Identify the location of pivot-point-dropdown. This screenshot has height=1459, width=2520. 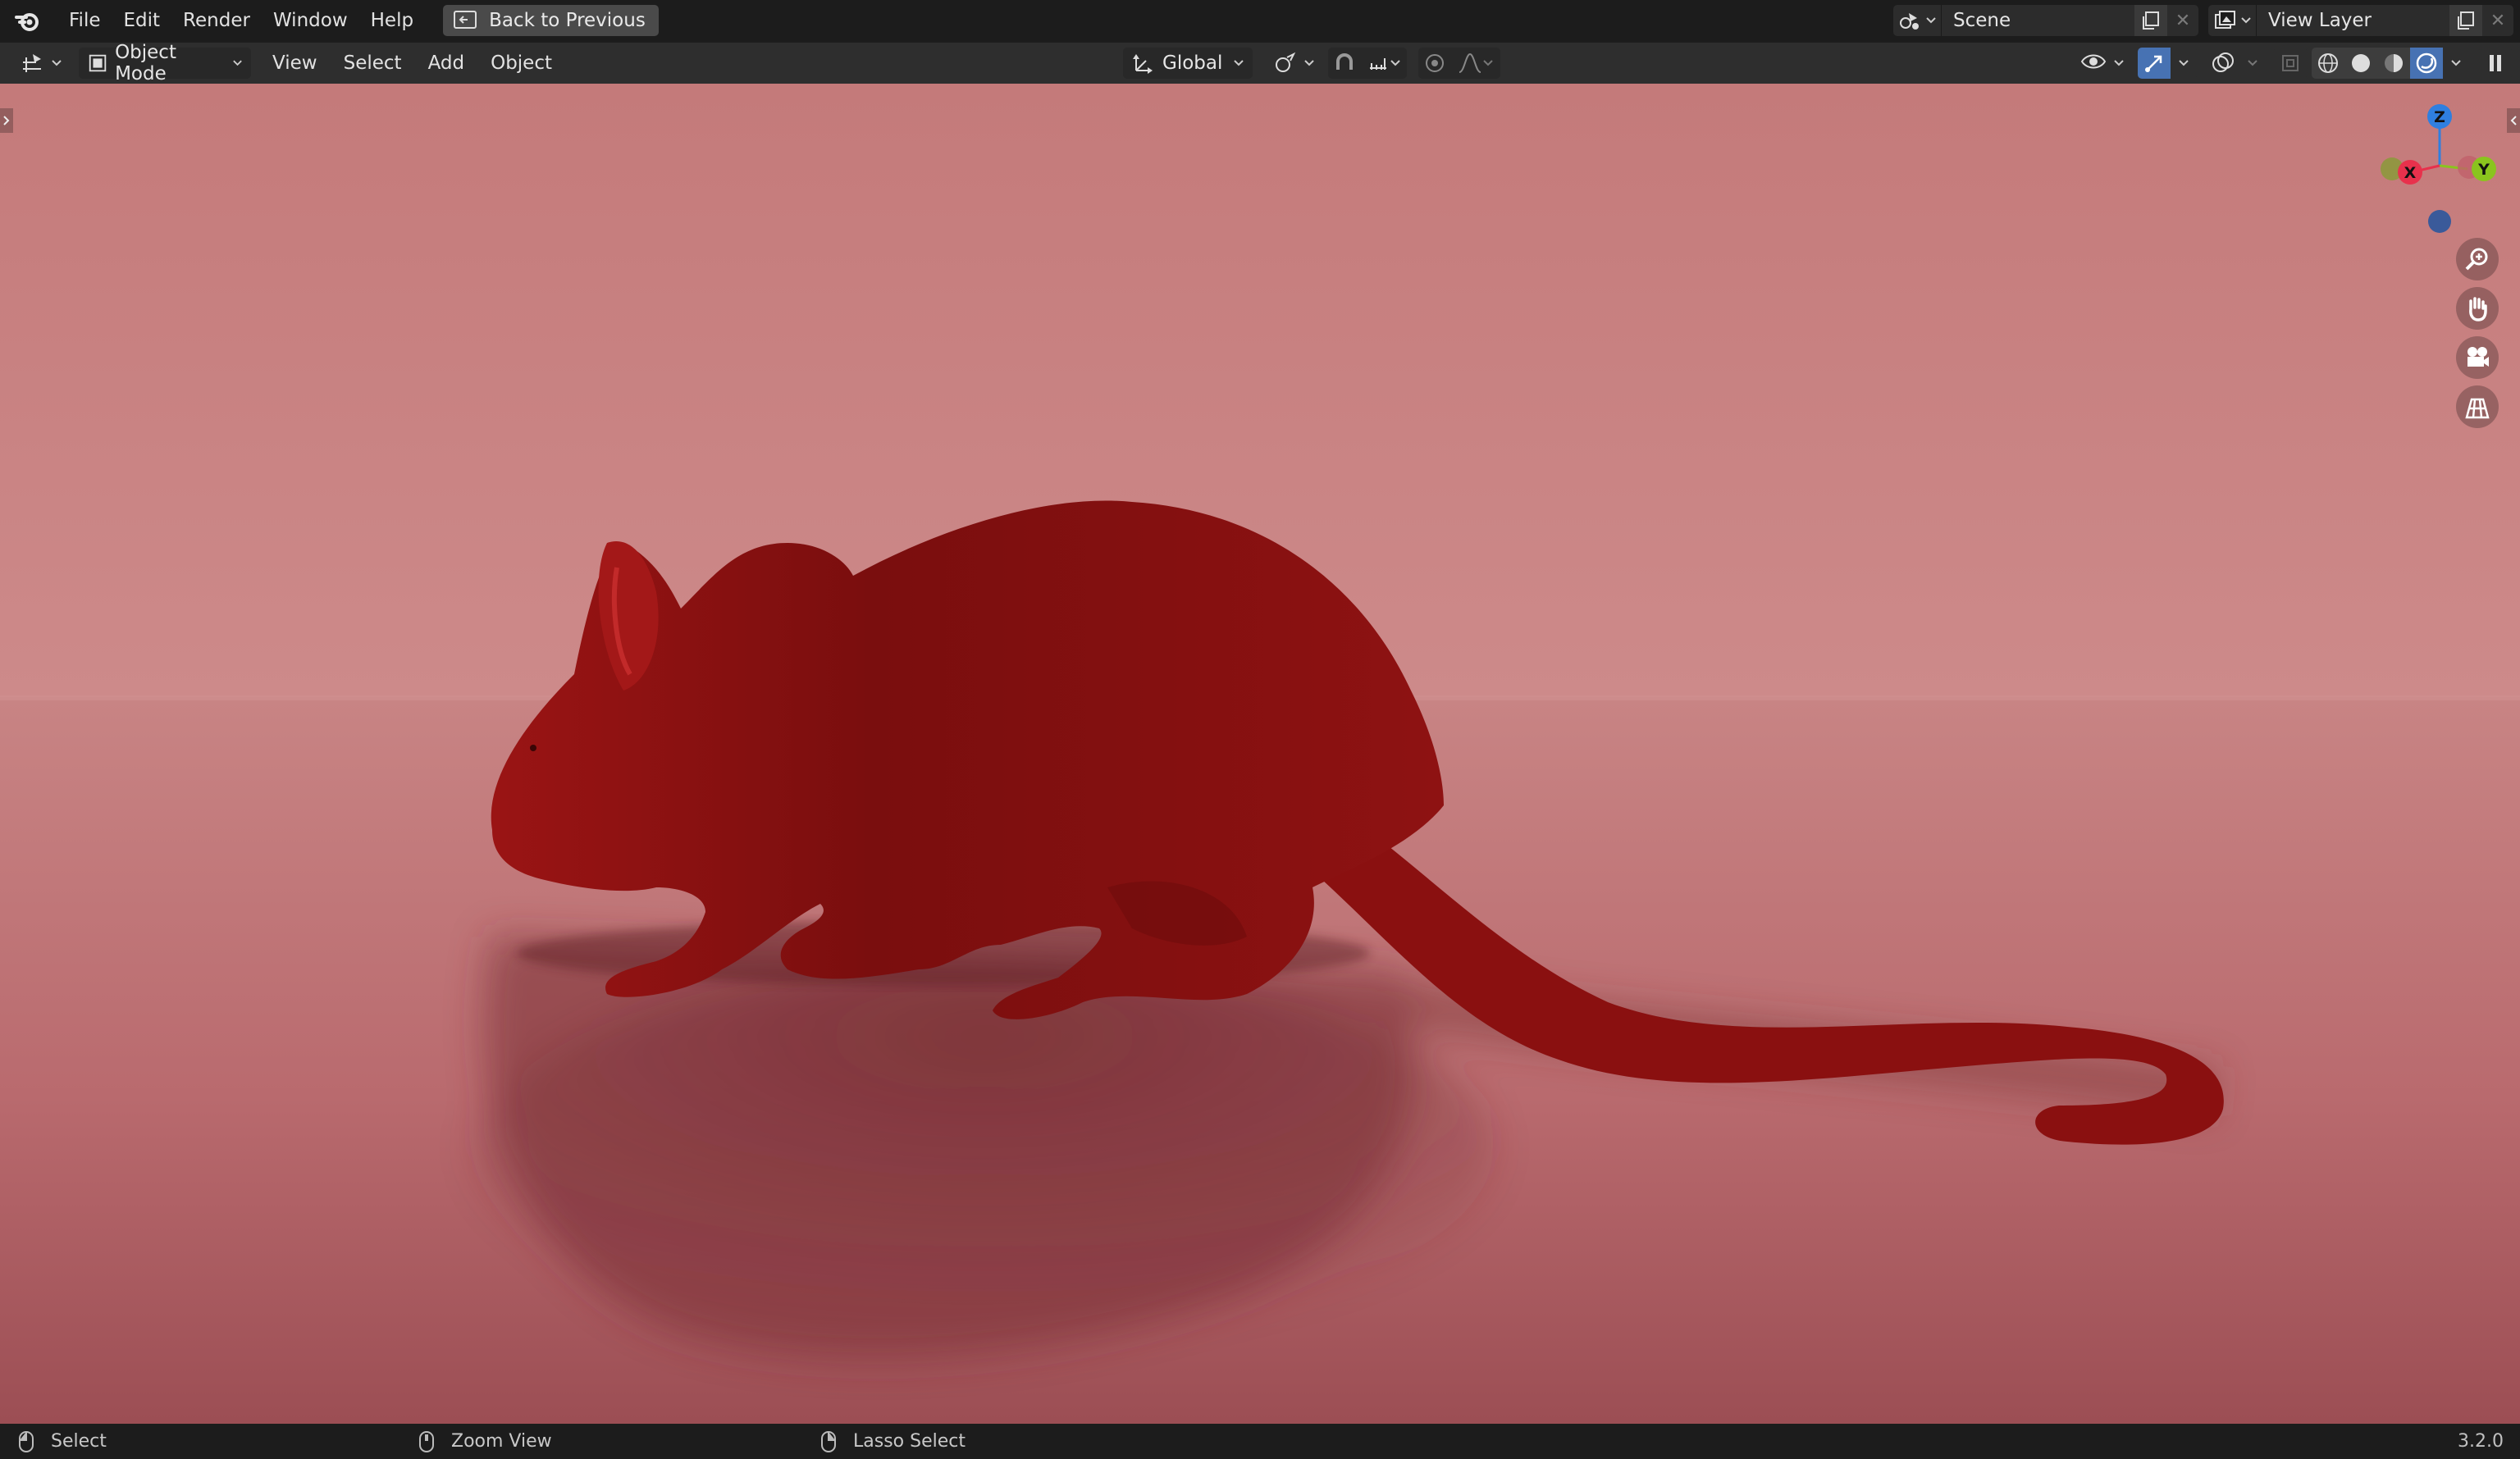
(1293, 63).